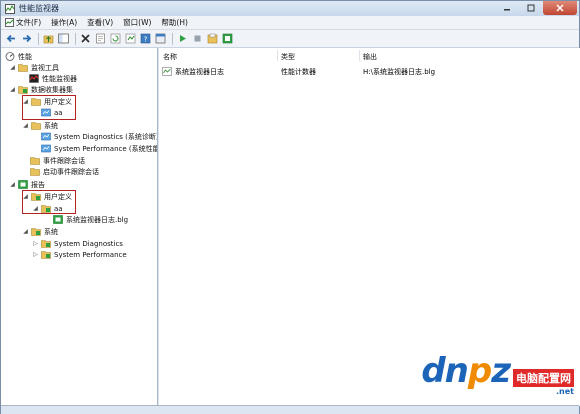 The height and width of the screenshot is (414, 580). Describe the element at coordinates (543, 378) in the screenshot. I see `watermark-chinese: 电脑配置网` at that location.